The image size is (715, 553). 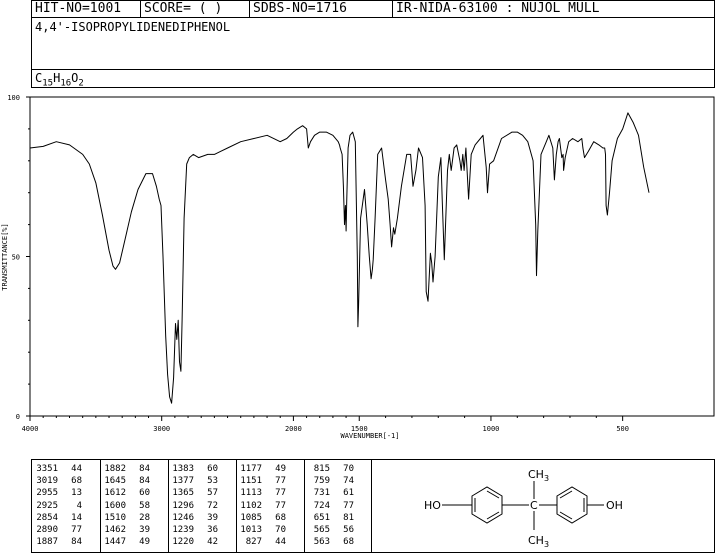 What do you see at coordinates (263, 493) in the screenshot?
I see `peak-entry: 1113 77` at bounding box center [263, 493].